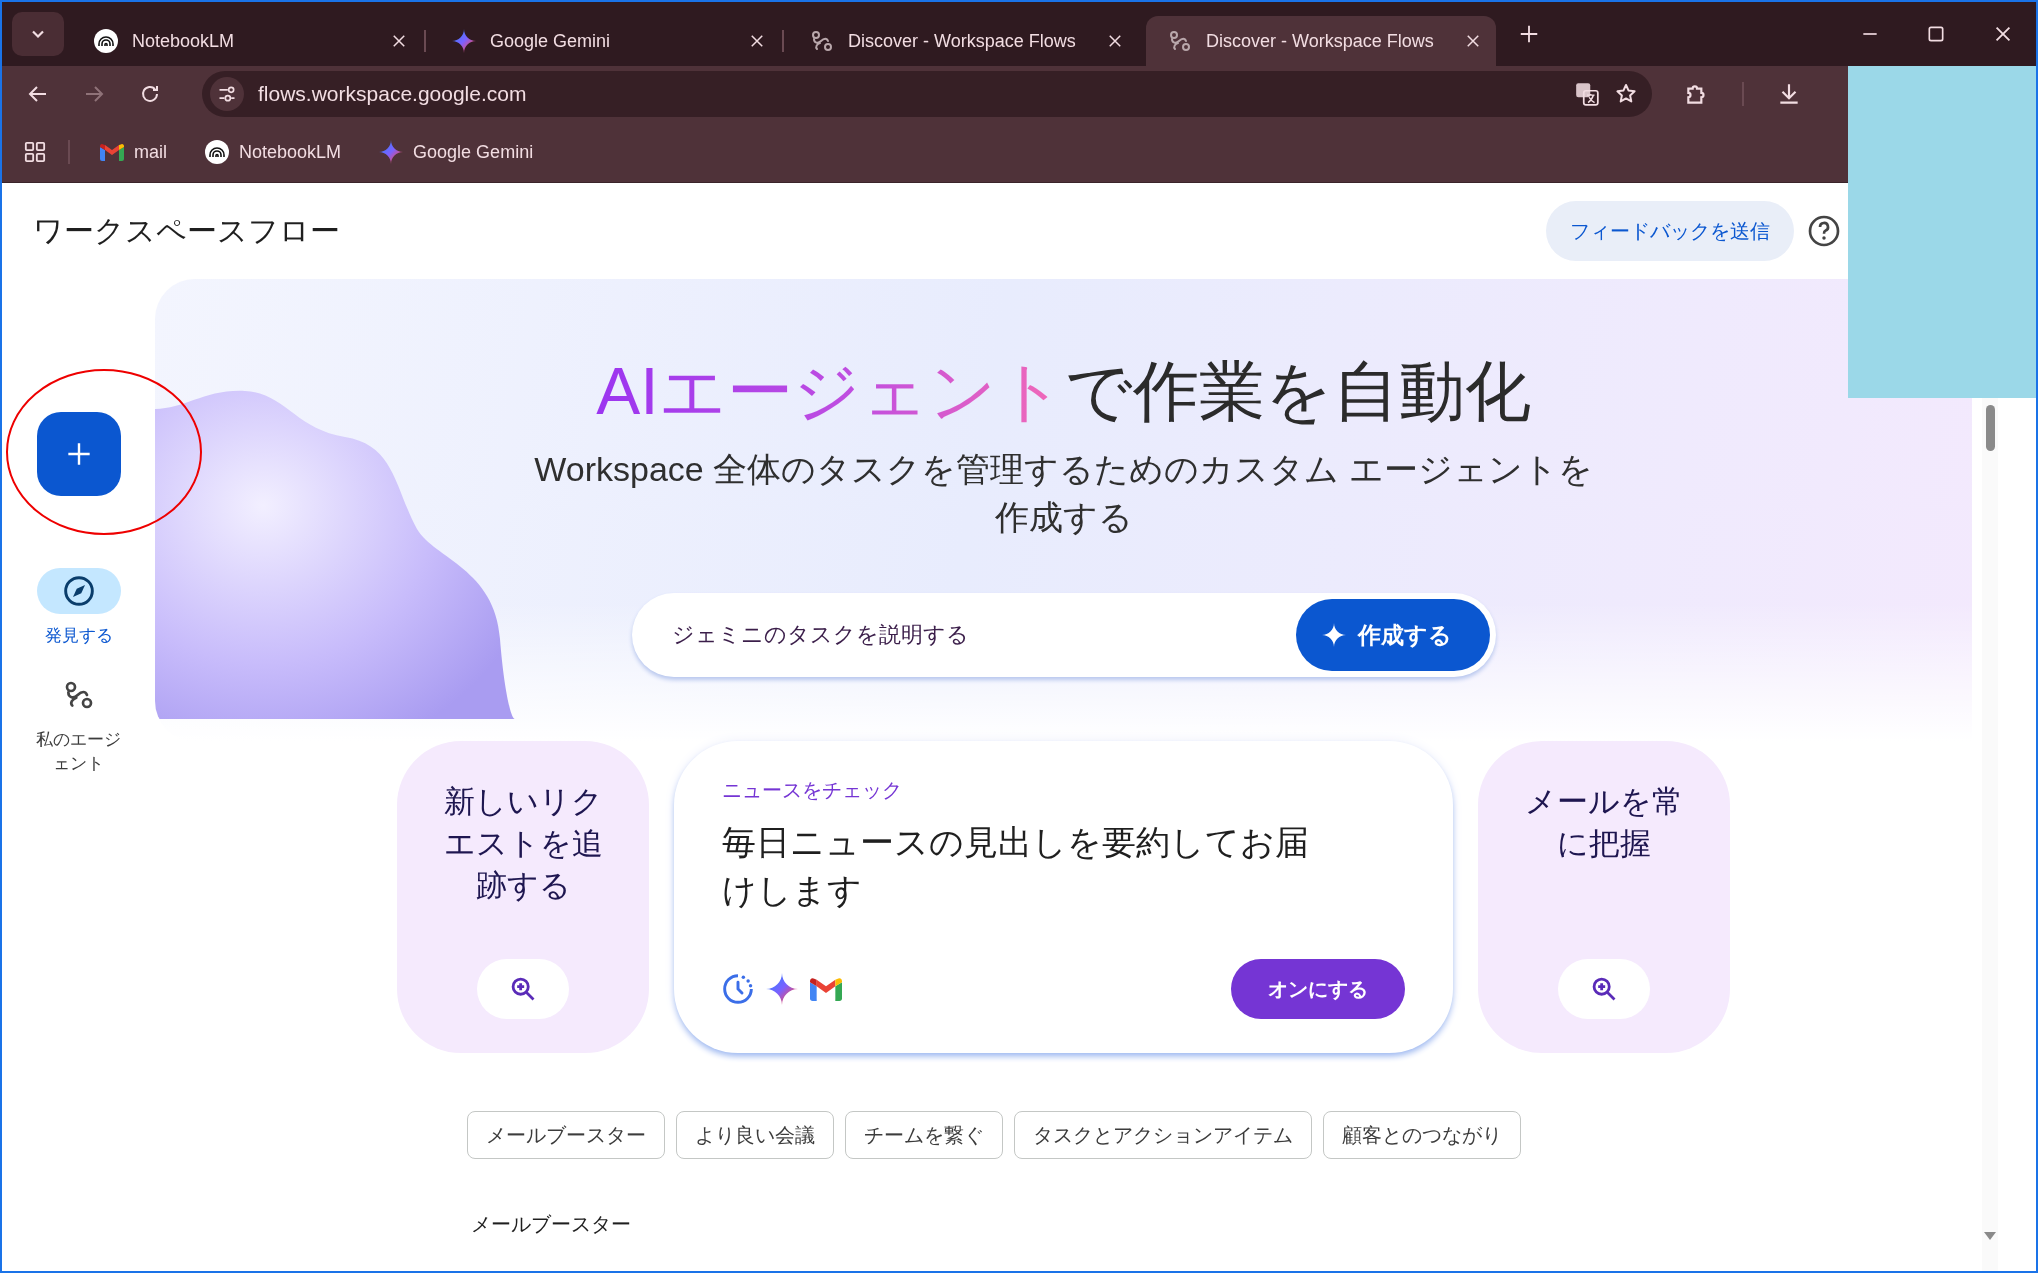 The image size is (2038, 1273). Describe the element at coordinates (187, 230) in the screenshot. I see `app-title: ワークスペースフロー` at that location.